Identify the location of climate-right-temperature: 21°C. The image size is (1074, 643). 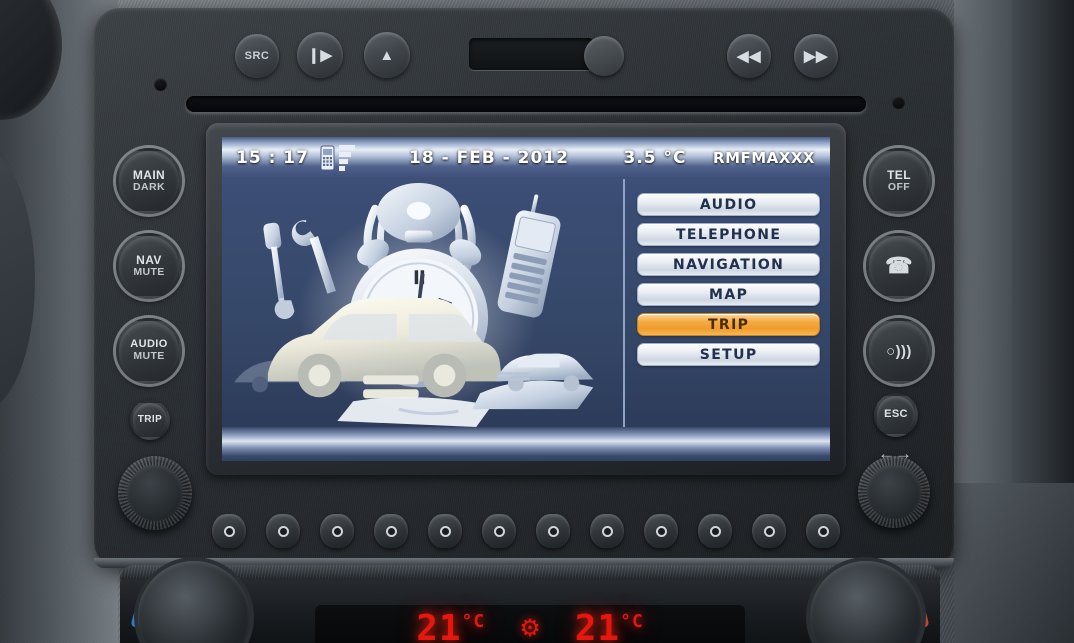
(609, 625).